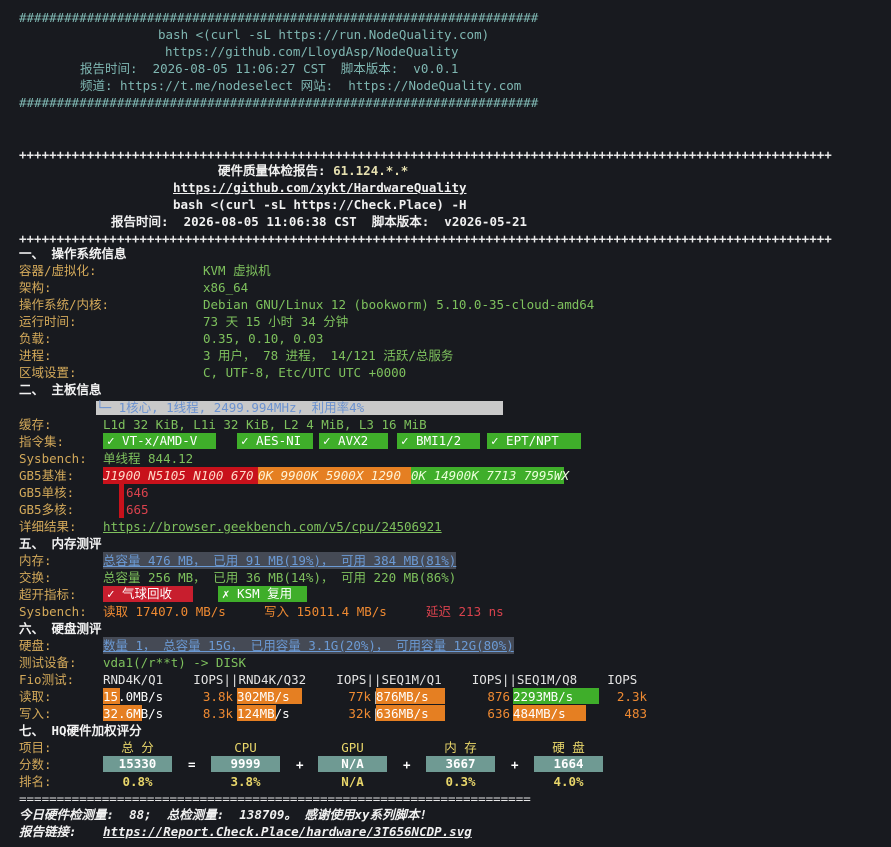 The image size is (891, 847). Describe the element at coordinates (276, 170) in the screenshot. I see `hw-title: 硬件质量体检报告:` at that location.